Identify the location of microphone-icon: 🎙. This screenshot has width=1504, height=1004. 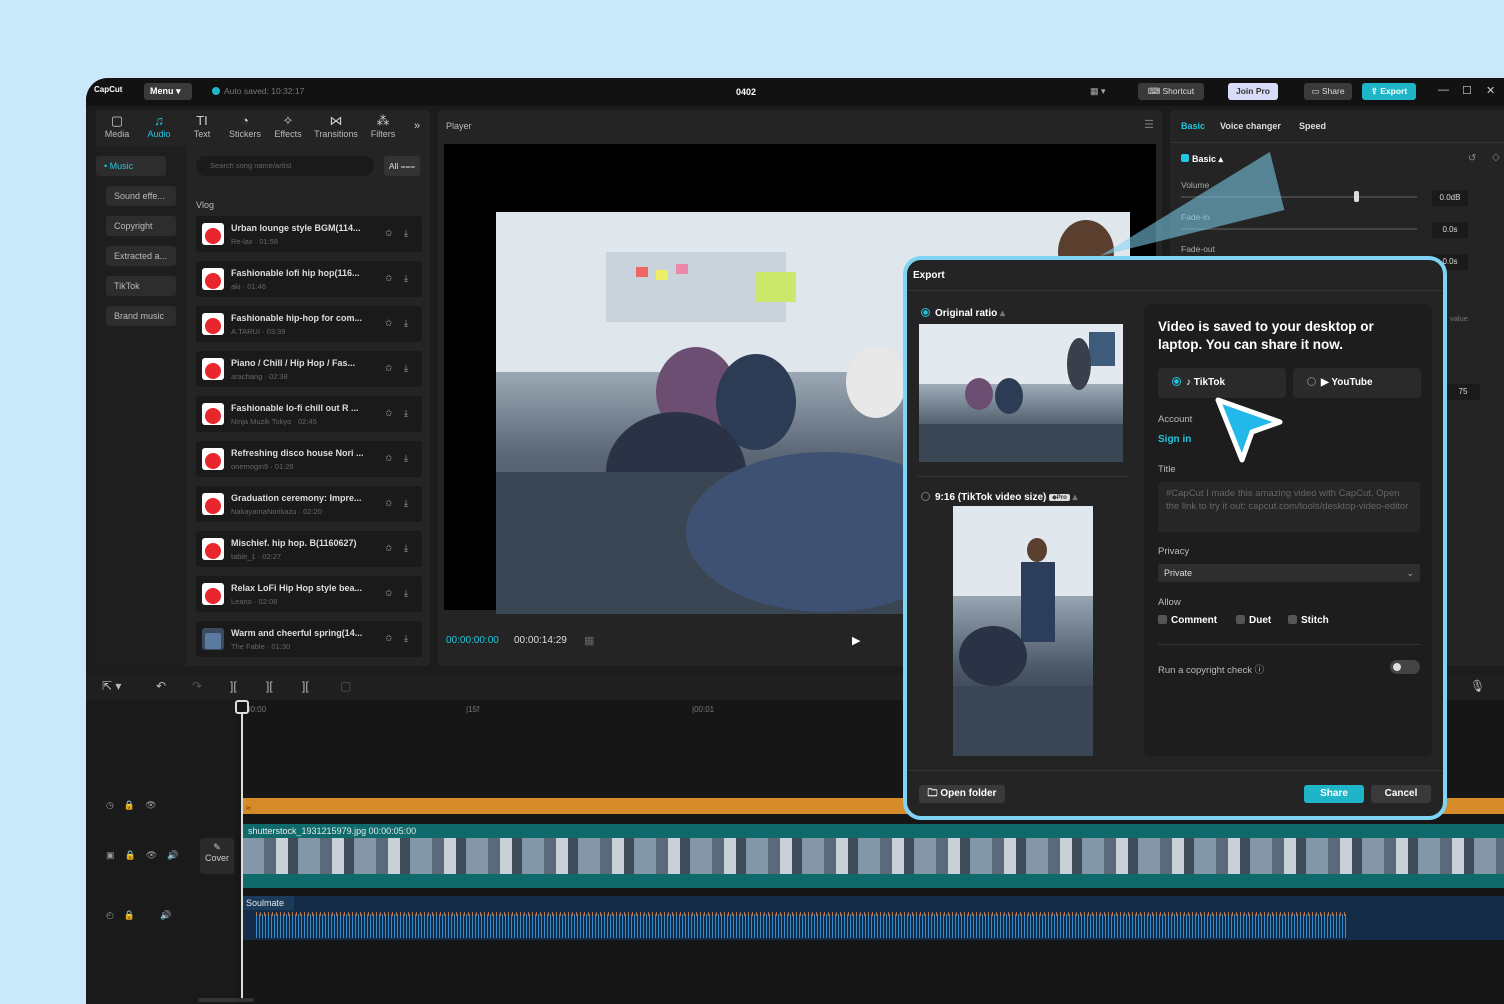
(1477, 686).